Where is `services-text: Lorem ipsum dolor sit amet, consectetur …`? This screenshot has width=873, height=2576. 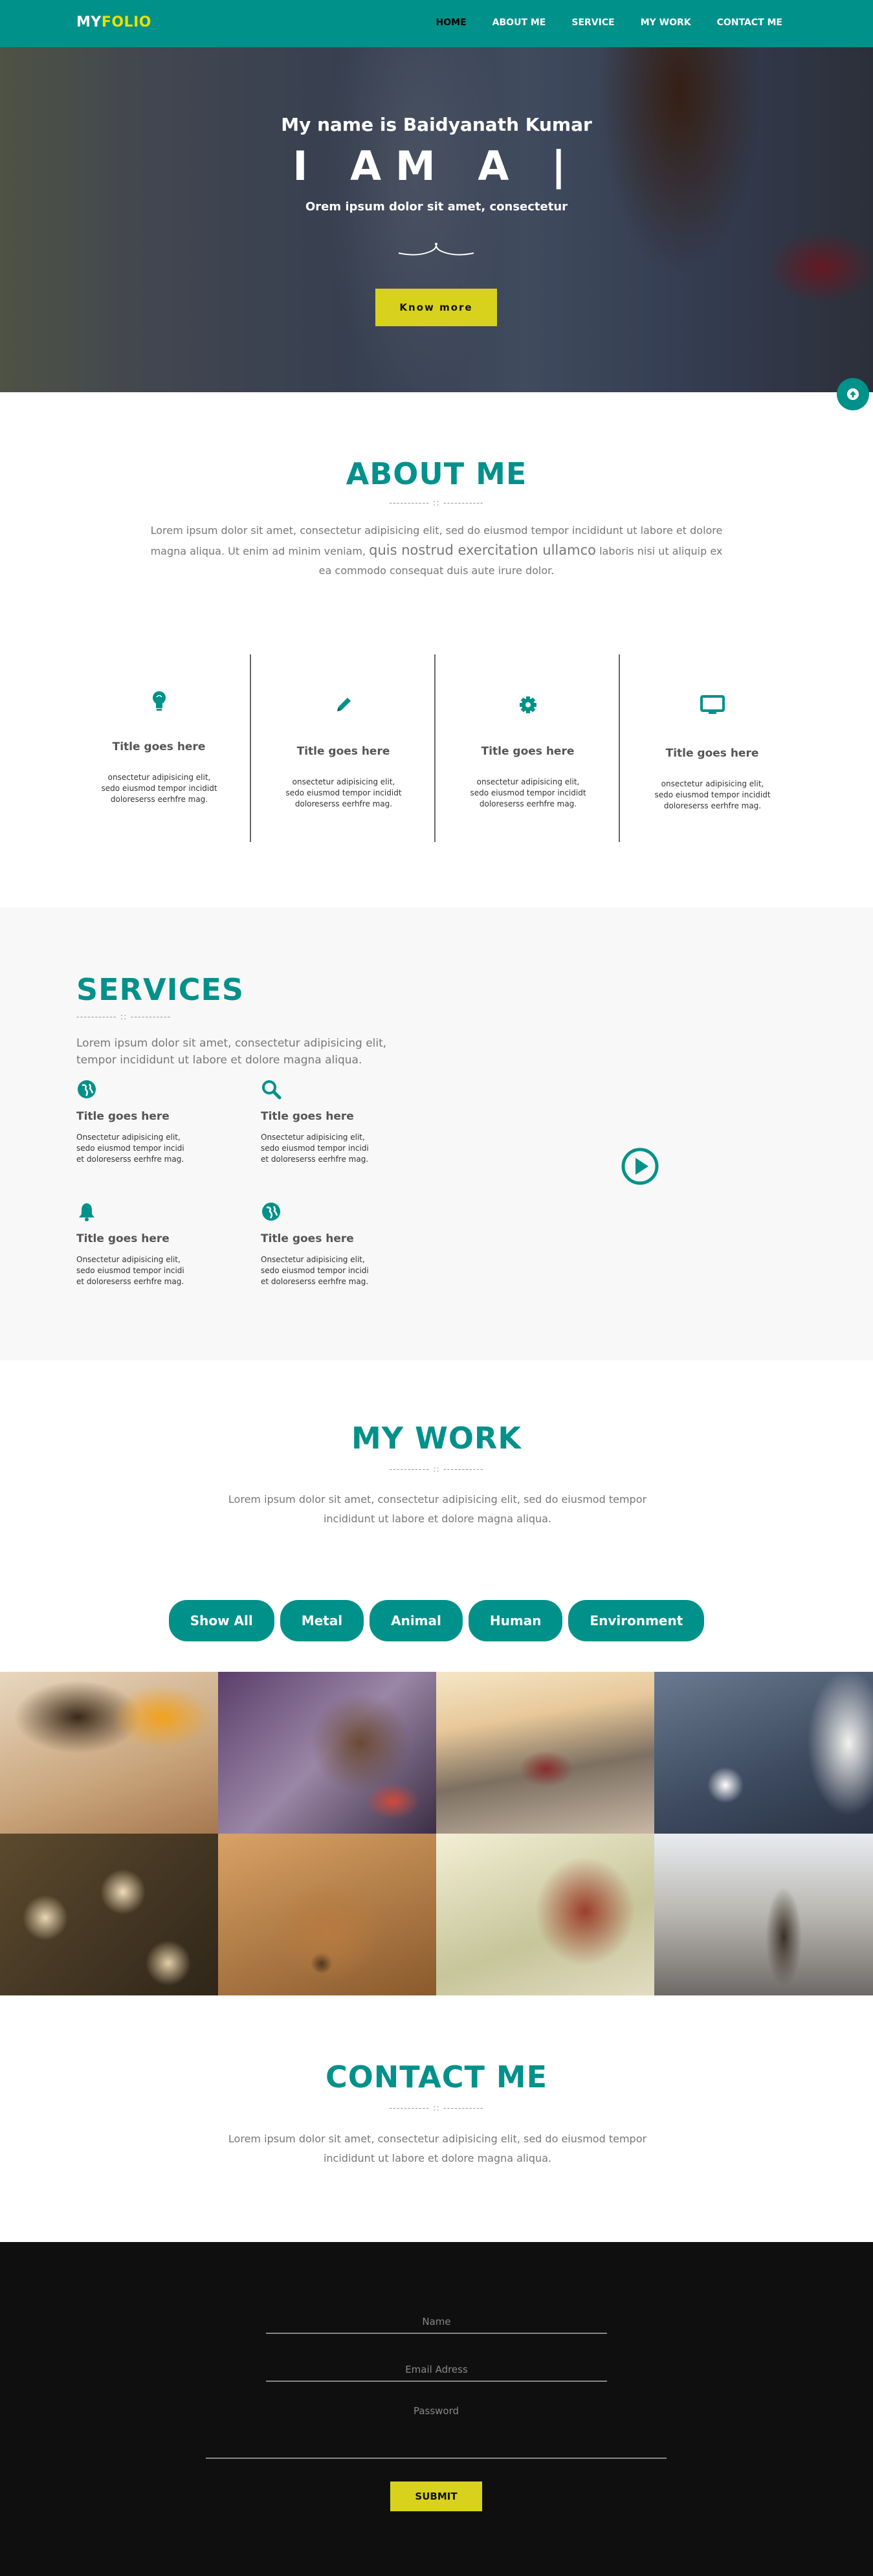
services-text: Lorem ipsum dolor sit amet, consectetur … is located at coordinates (231, 1052).